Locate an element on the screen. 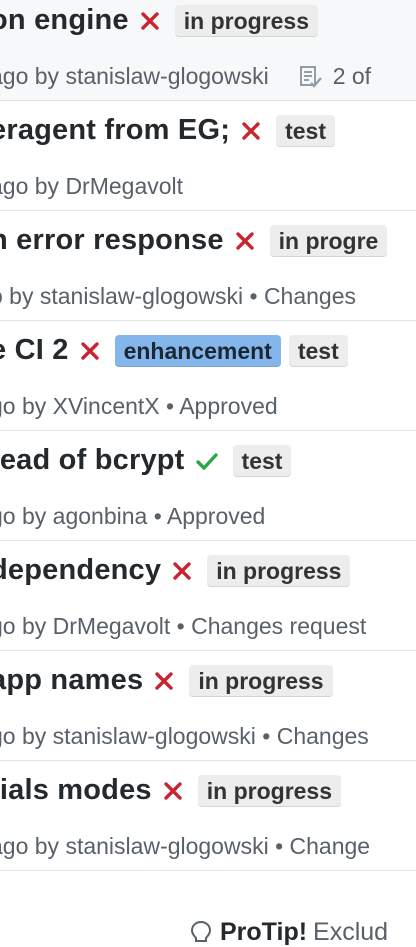  pr-title-link: tead of bcrypt is located at coordinates (92, 460).